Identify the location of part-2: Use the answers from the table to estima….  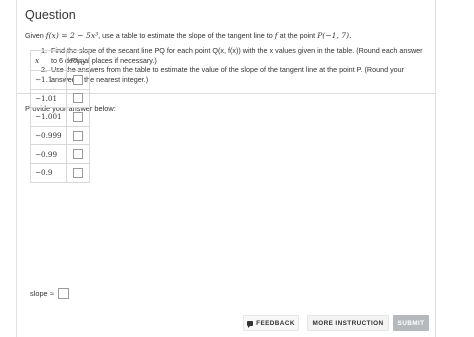
(238, 74).